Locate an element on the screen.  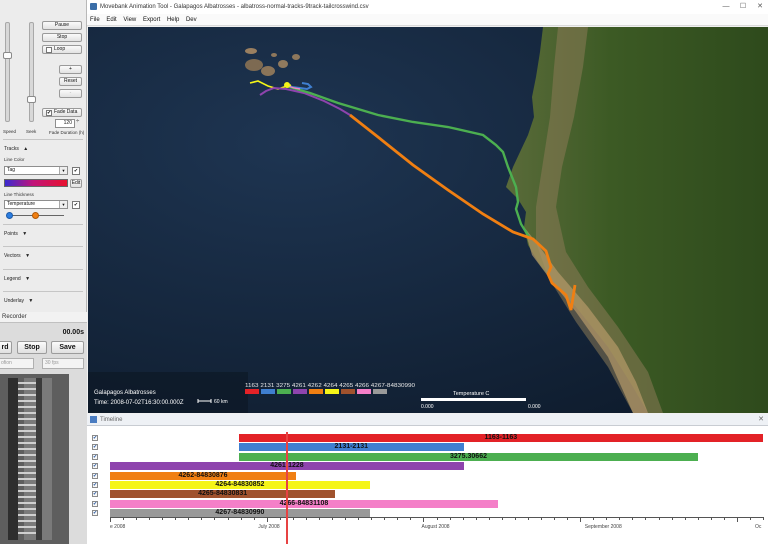
menu-export: Export is located at coordinates (151, 20).